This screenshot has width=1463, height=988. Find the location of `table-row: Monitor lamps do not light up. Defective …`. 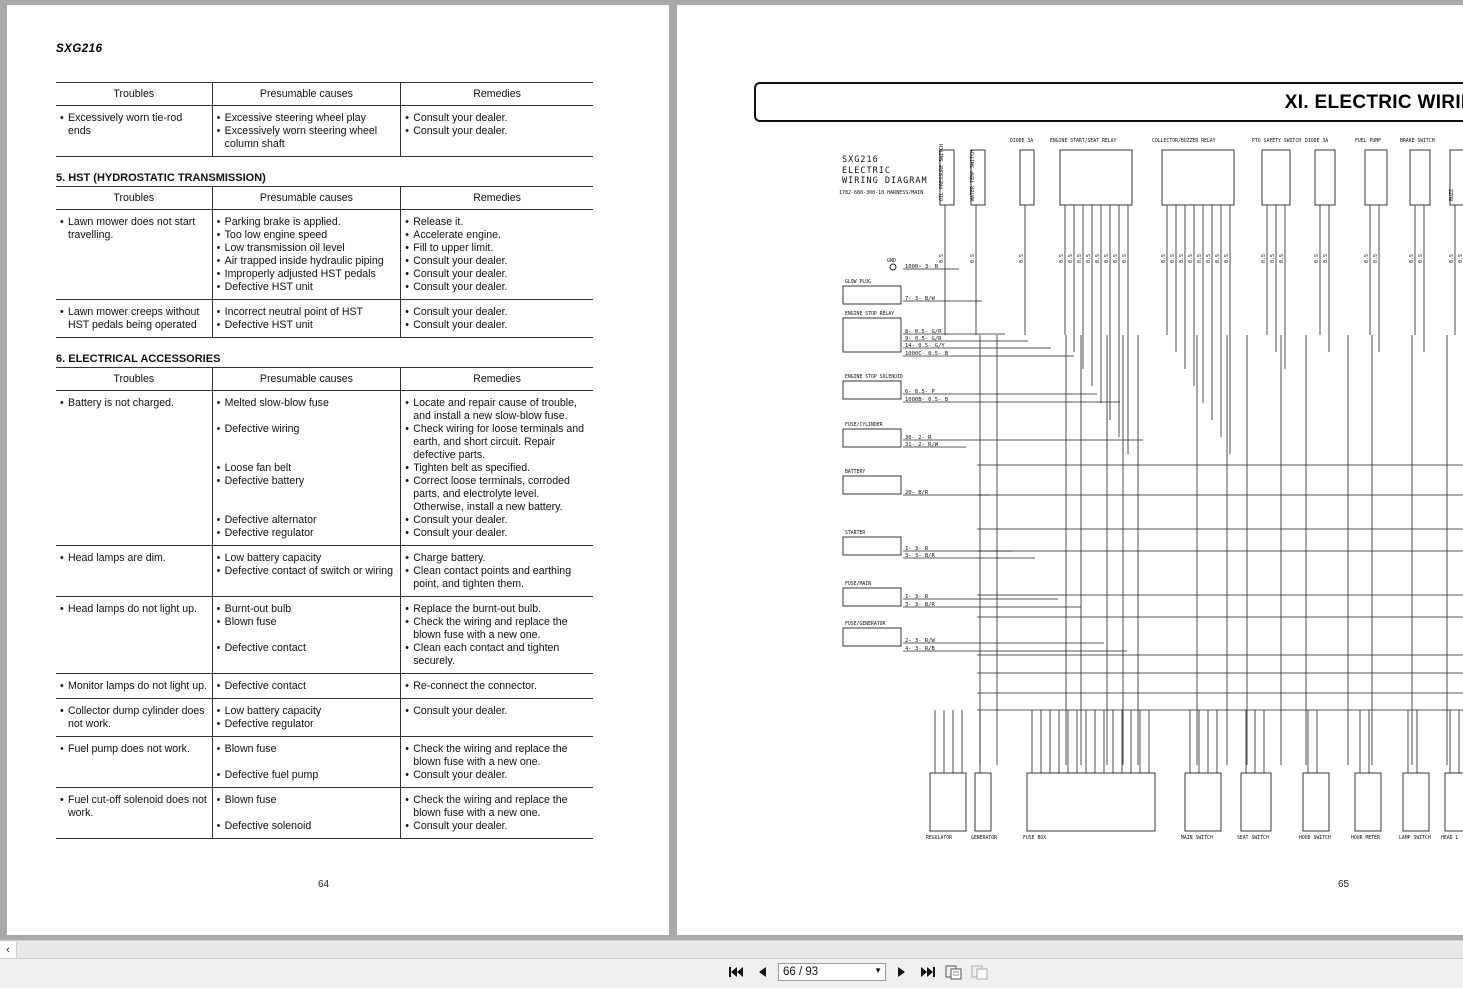

table-row: Monitor lamps do not light up. Defective … is located at coordinates (324, 686).